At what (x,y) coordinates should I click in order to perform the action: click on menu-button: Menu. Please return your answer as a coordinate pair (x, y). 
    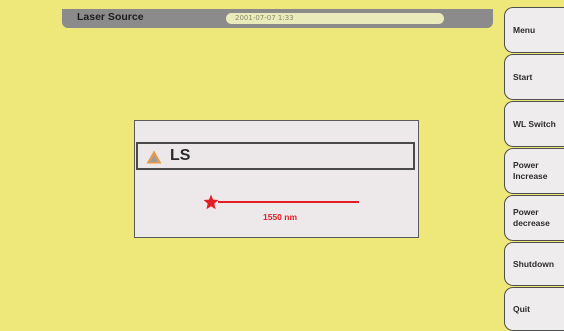
    Looking at the image, I should click on (534, 30).